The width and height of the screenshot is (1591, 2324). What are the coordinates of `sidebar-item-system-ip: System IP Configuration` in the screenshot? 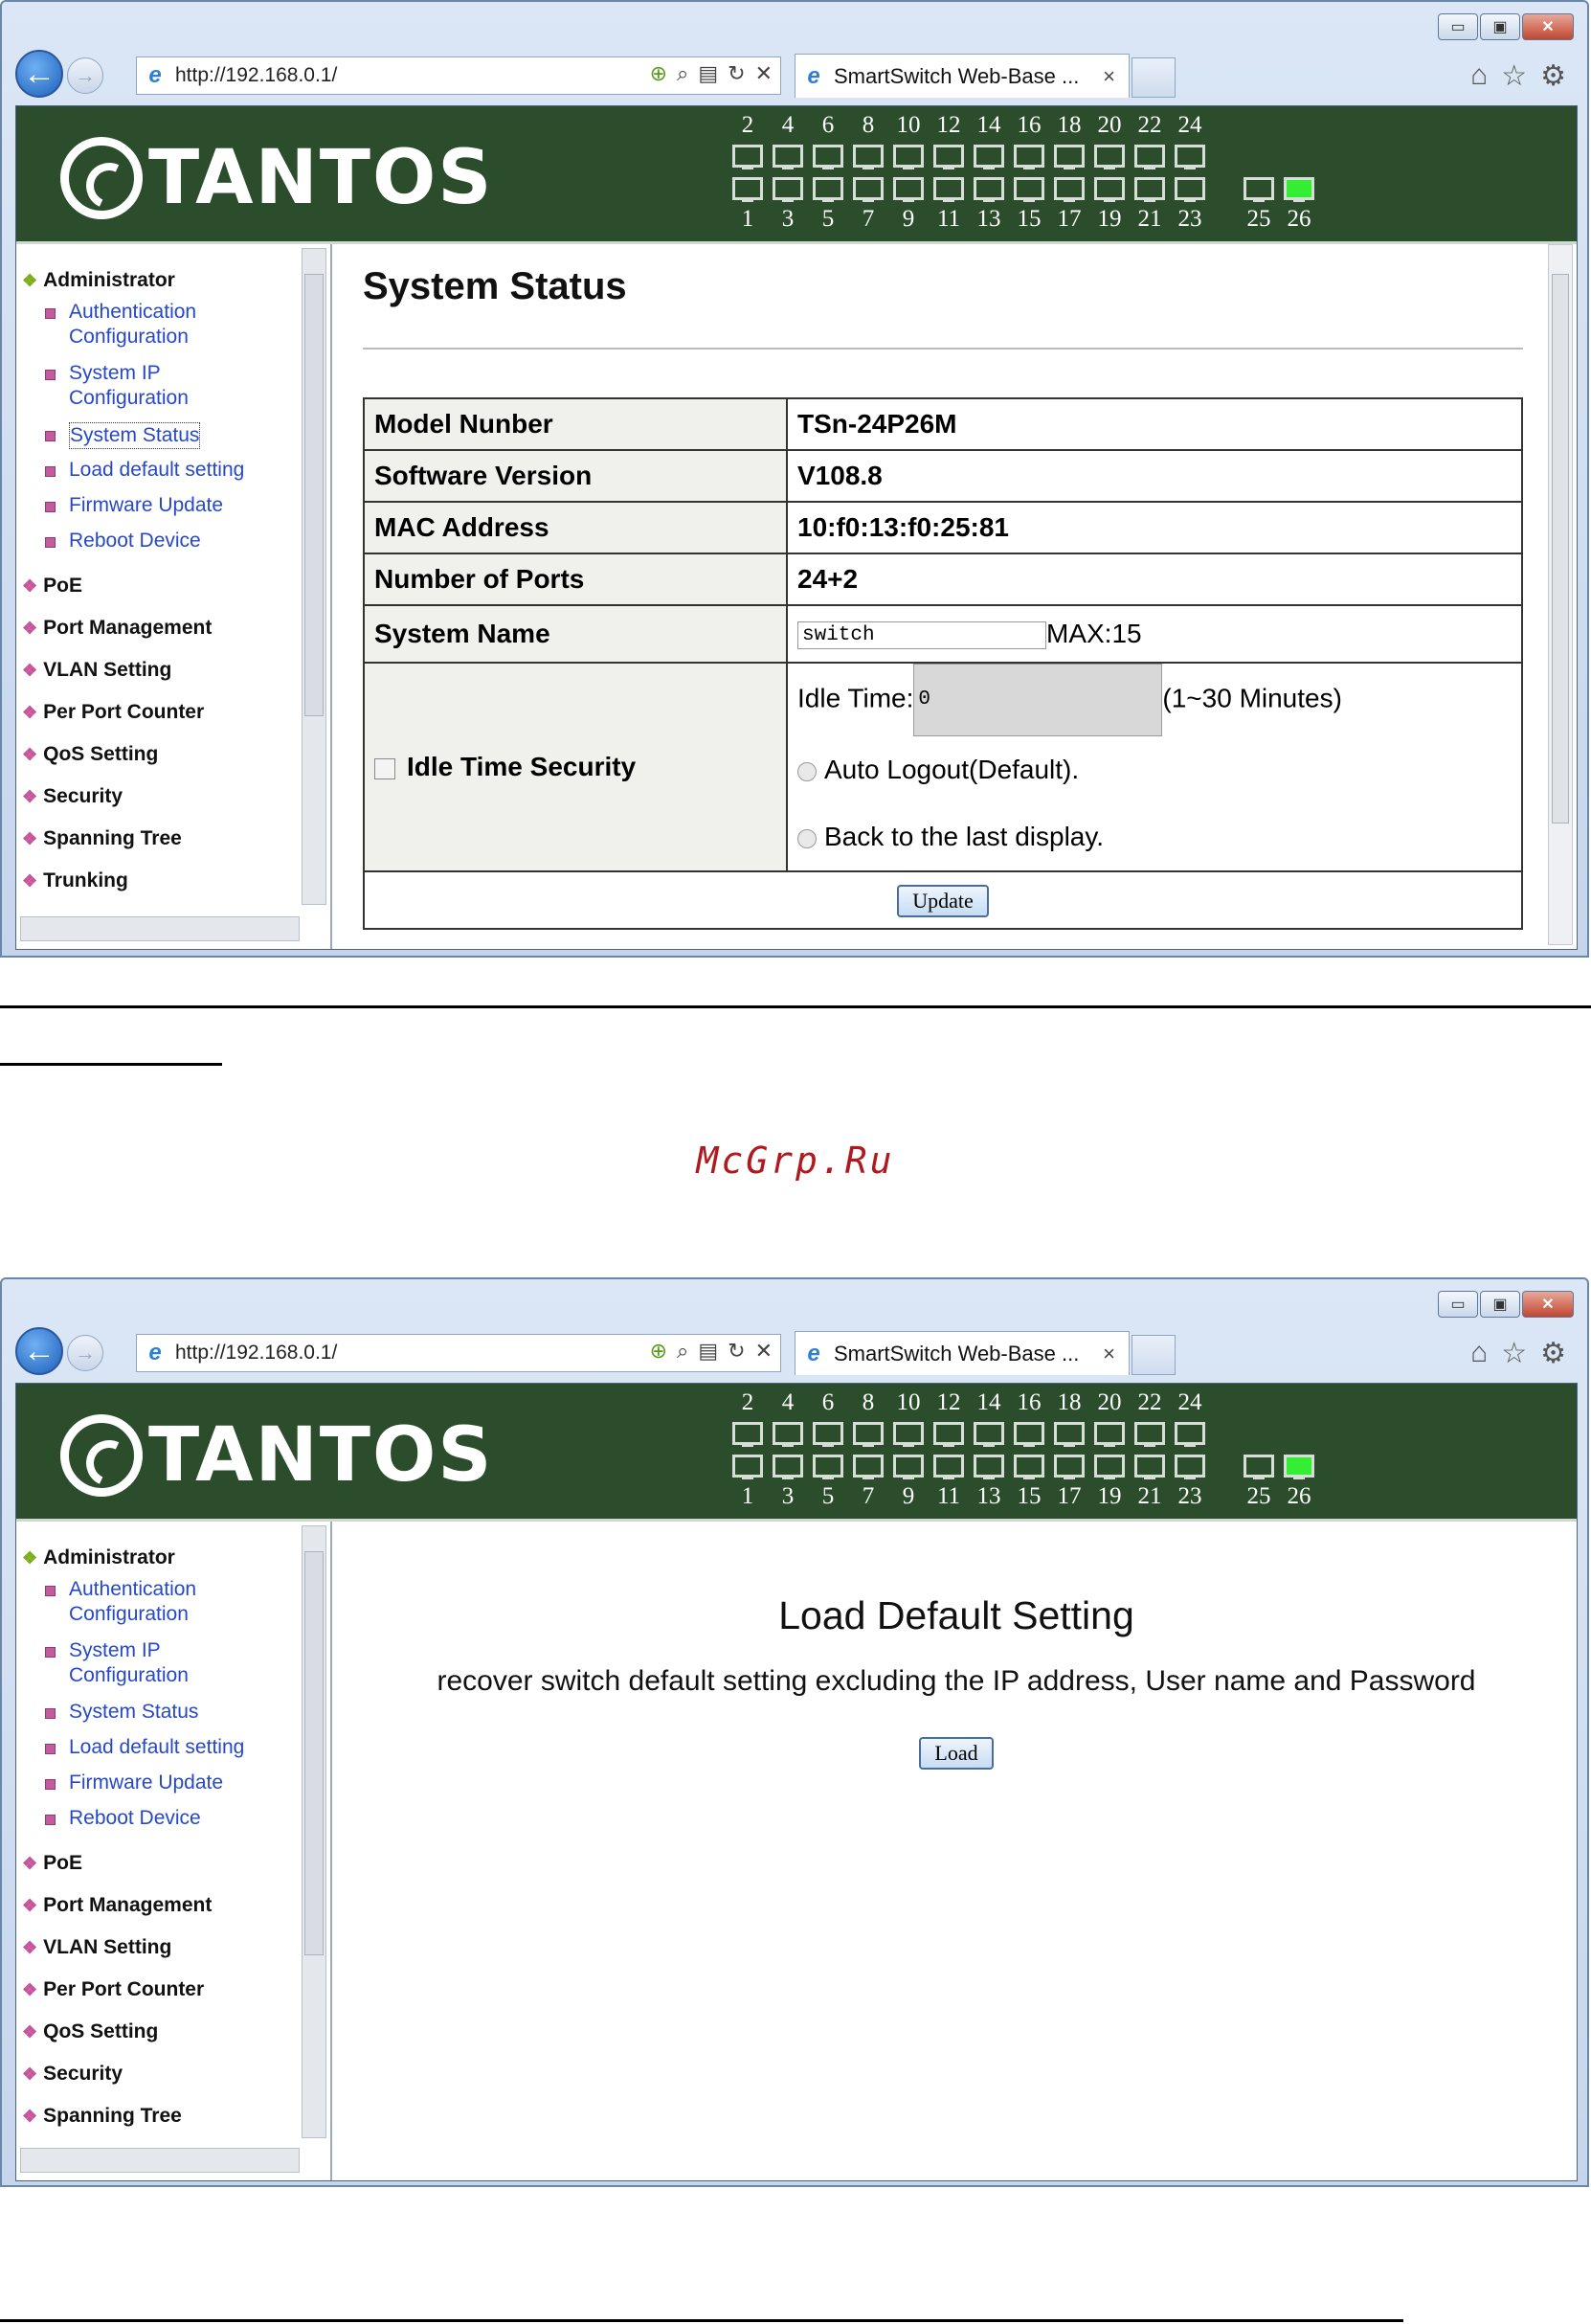 It's located at (117, 386).